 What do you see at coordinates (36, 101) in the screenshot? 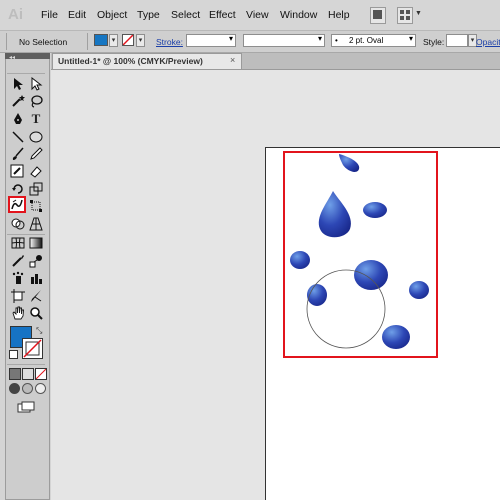
I see `lasso-tool-icon` at bounding box center [36, 101].